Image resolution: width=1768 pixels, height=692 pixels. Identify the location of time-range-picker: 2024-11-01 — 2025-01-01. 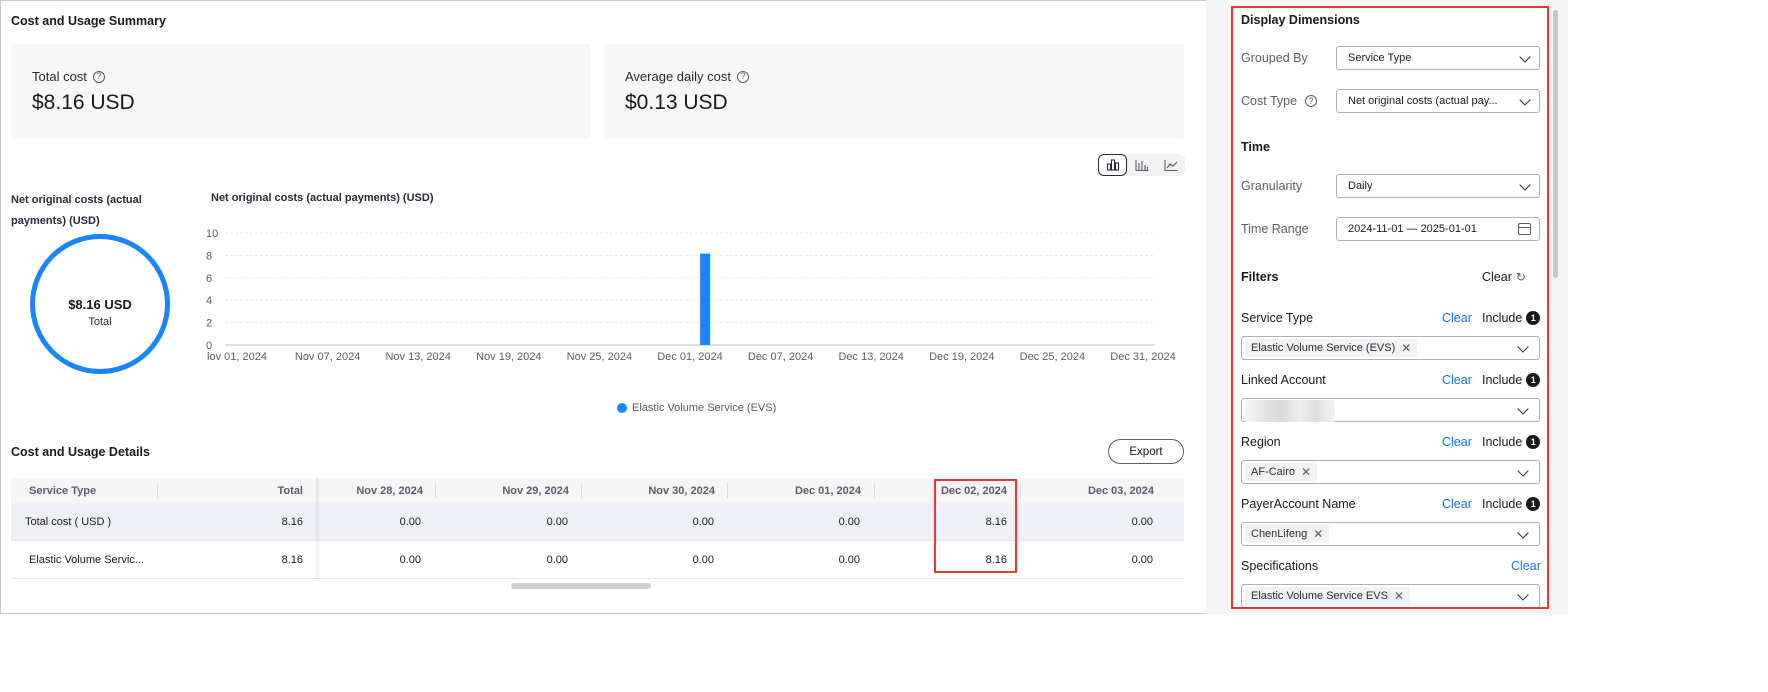
(1438, 229).